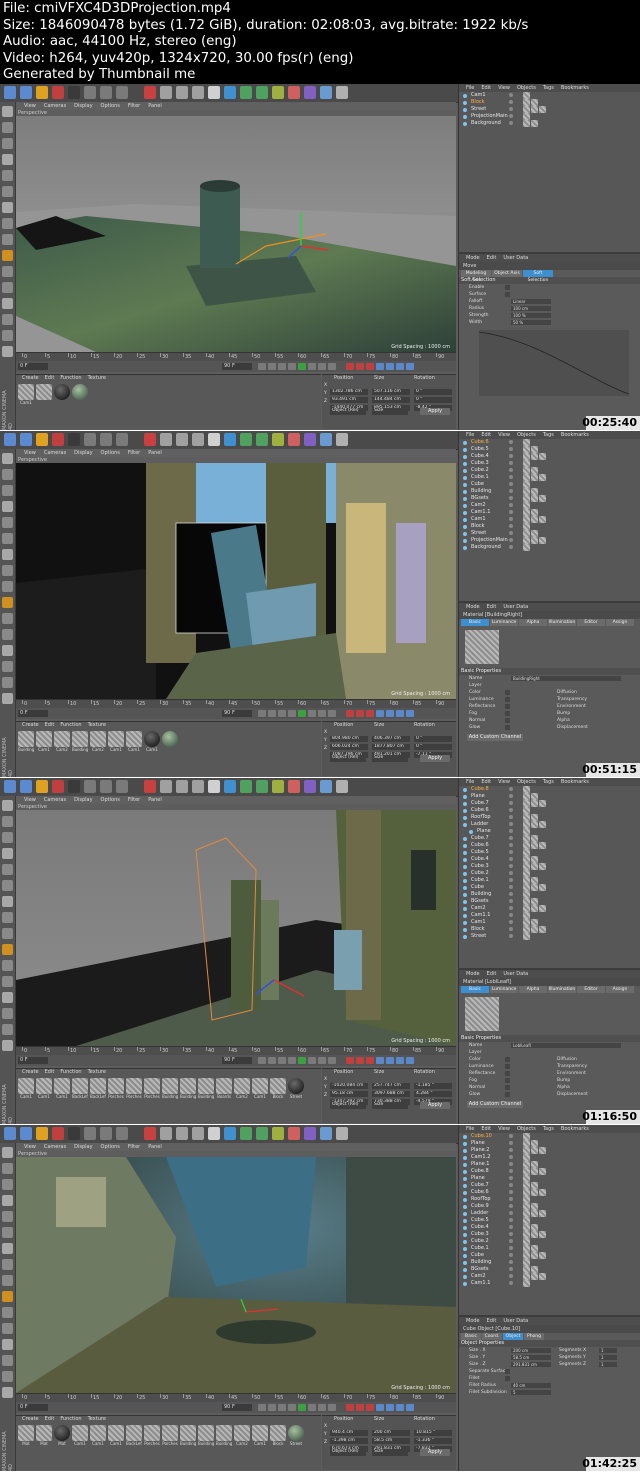  Describe the element at coordinates (188, 1435) in the screenshot. I see `material-swatch: Building` at that location.